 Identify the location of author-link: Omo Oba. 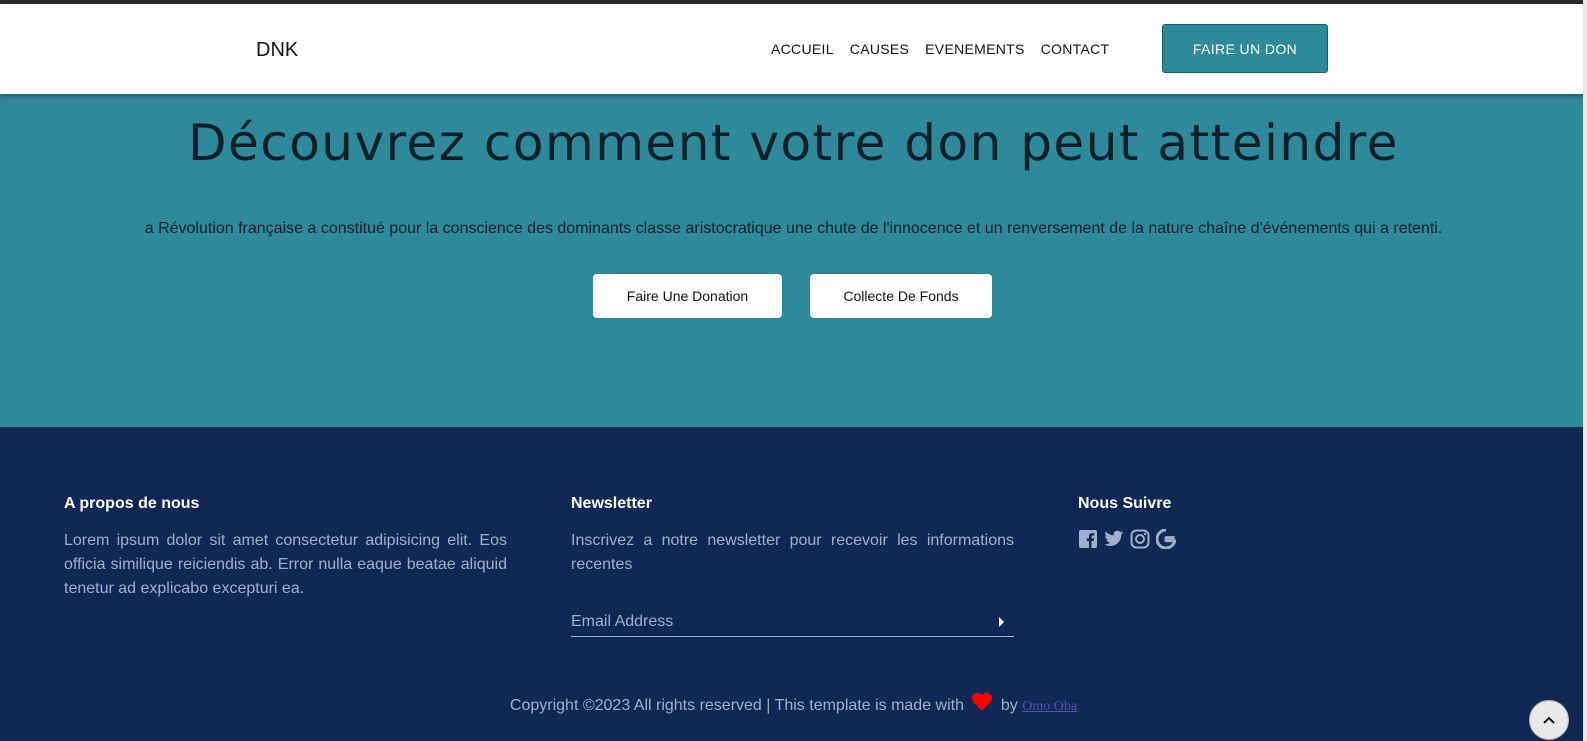
(1049, 706).